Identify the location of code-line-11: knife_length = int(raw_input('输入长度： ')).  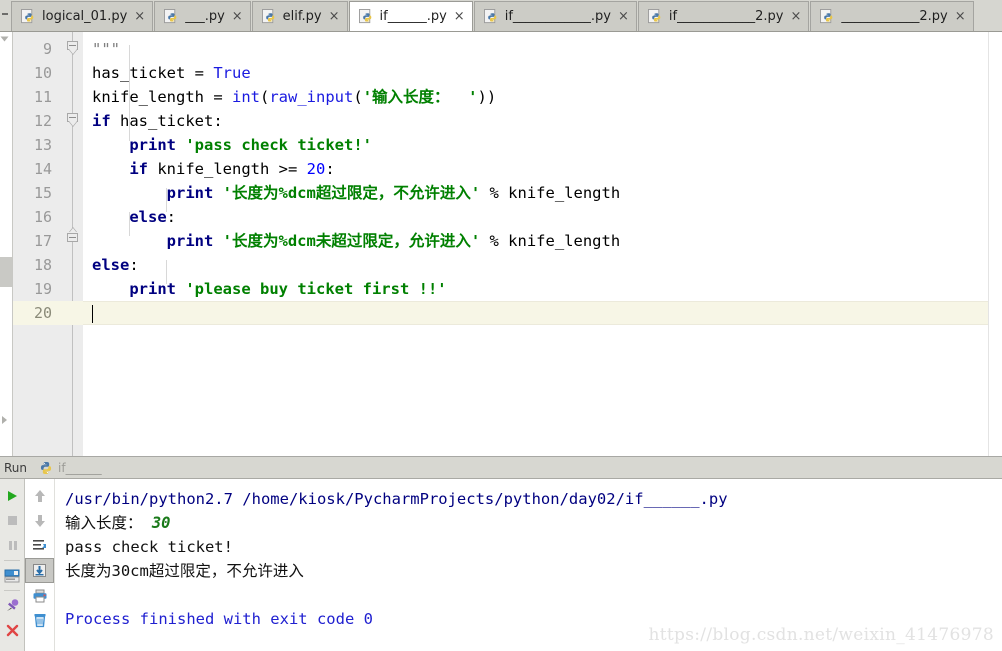
(542, 97).